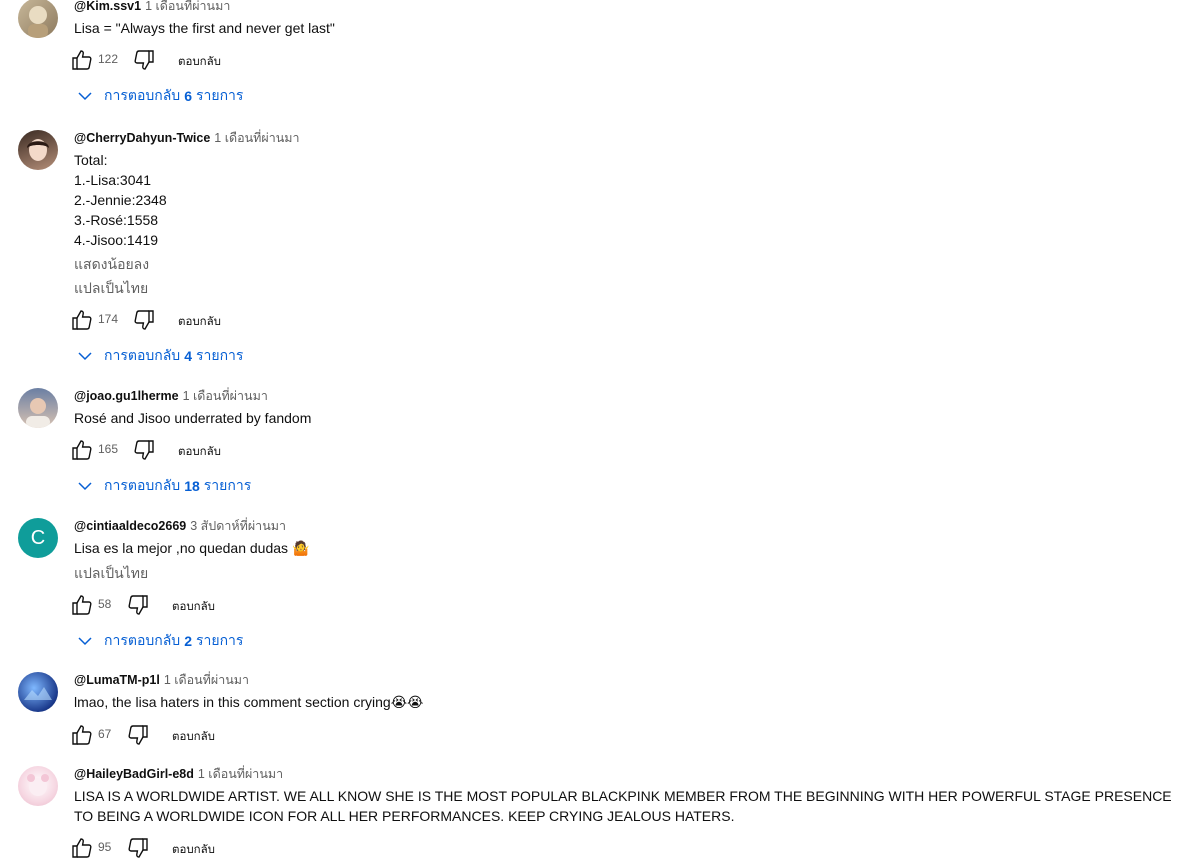 This screenshot has height=865, width=1204. I want to click on comment-header: @cintiaaldeco2669 3 สัปดาห์ที่ผ่านมา, so click(629, 526).